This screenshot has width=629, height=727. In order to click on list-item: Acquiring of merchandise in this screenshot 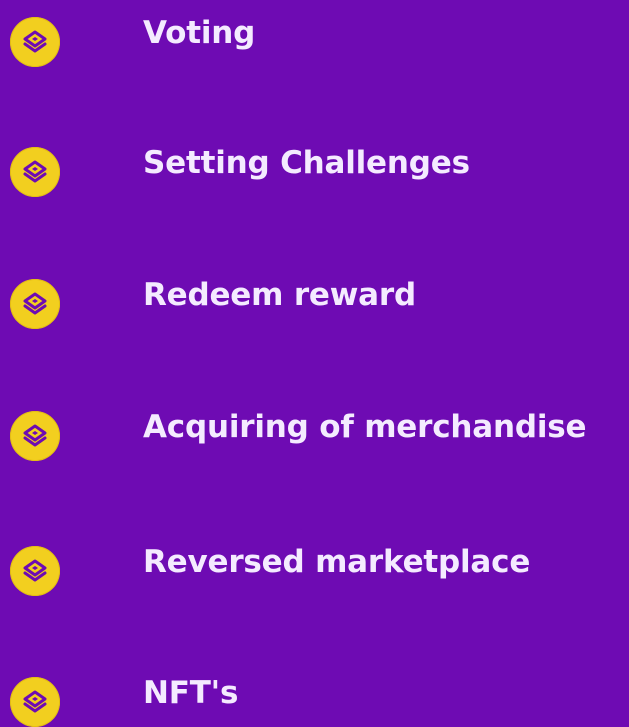, I will do `click(314, 431)`.